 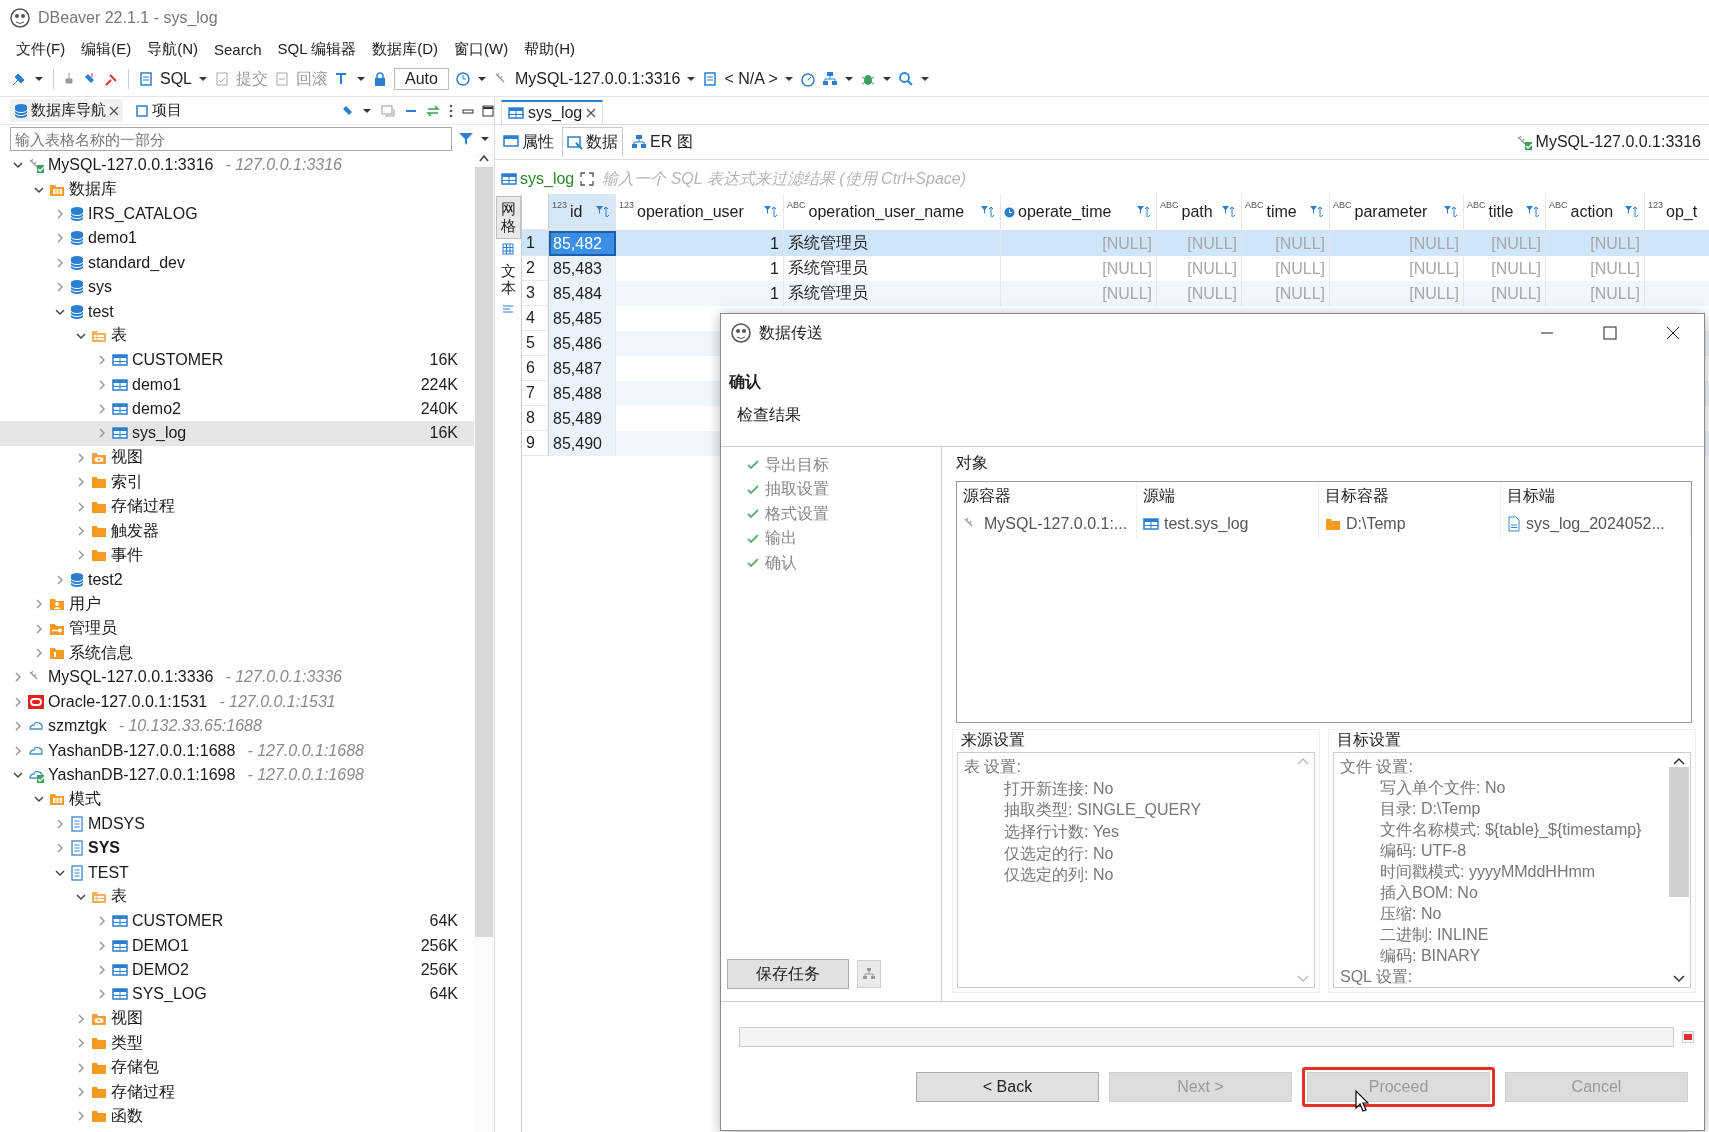 What do you see at coordinates (237, 384) in the screenshot?
I see `tree-item: demo1 224K` at bounding box center [237, 384].